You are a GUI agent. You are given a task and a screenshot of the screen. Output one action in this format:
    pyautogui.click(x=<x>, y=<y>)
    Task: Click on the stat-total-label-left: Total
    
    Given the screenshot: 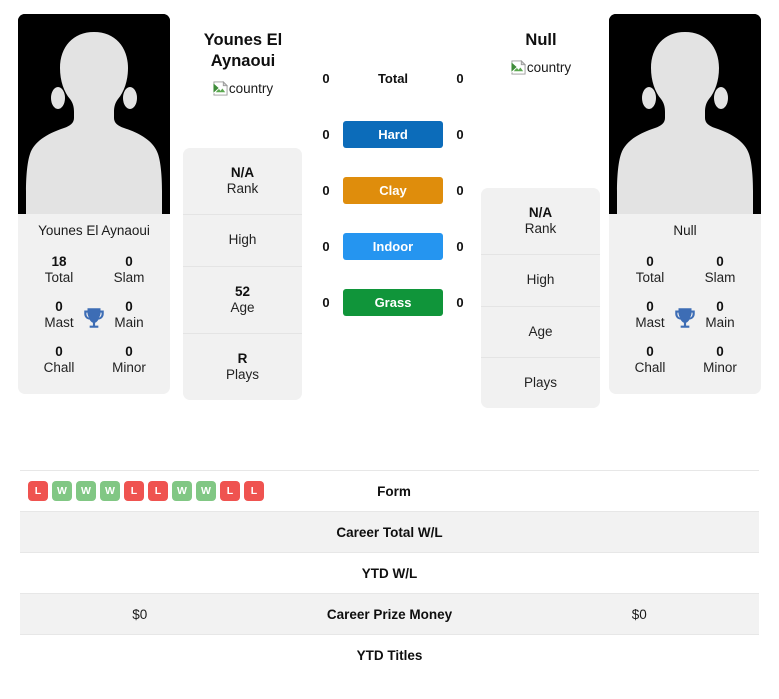 What is the action you would take?
    pyautogui.click(x=59, y=277)
    